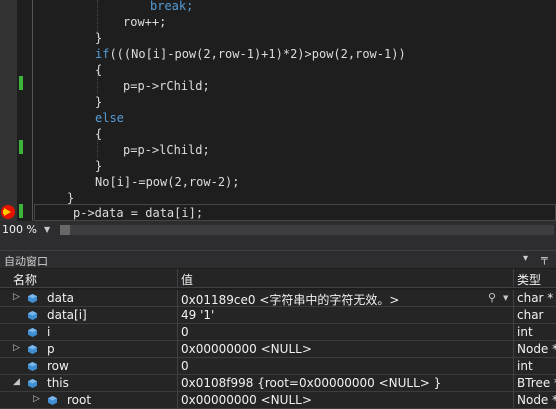 This screenshot has height=409, width=556. What do you see at coordinates (52, 400) in the screenshot?
I see `field-icon` at bounding box center [52, 400].